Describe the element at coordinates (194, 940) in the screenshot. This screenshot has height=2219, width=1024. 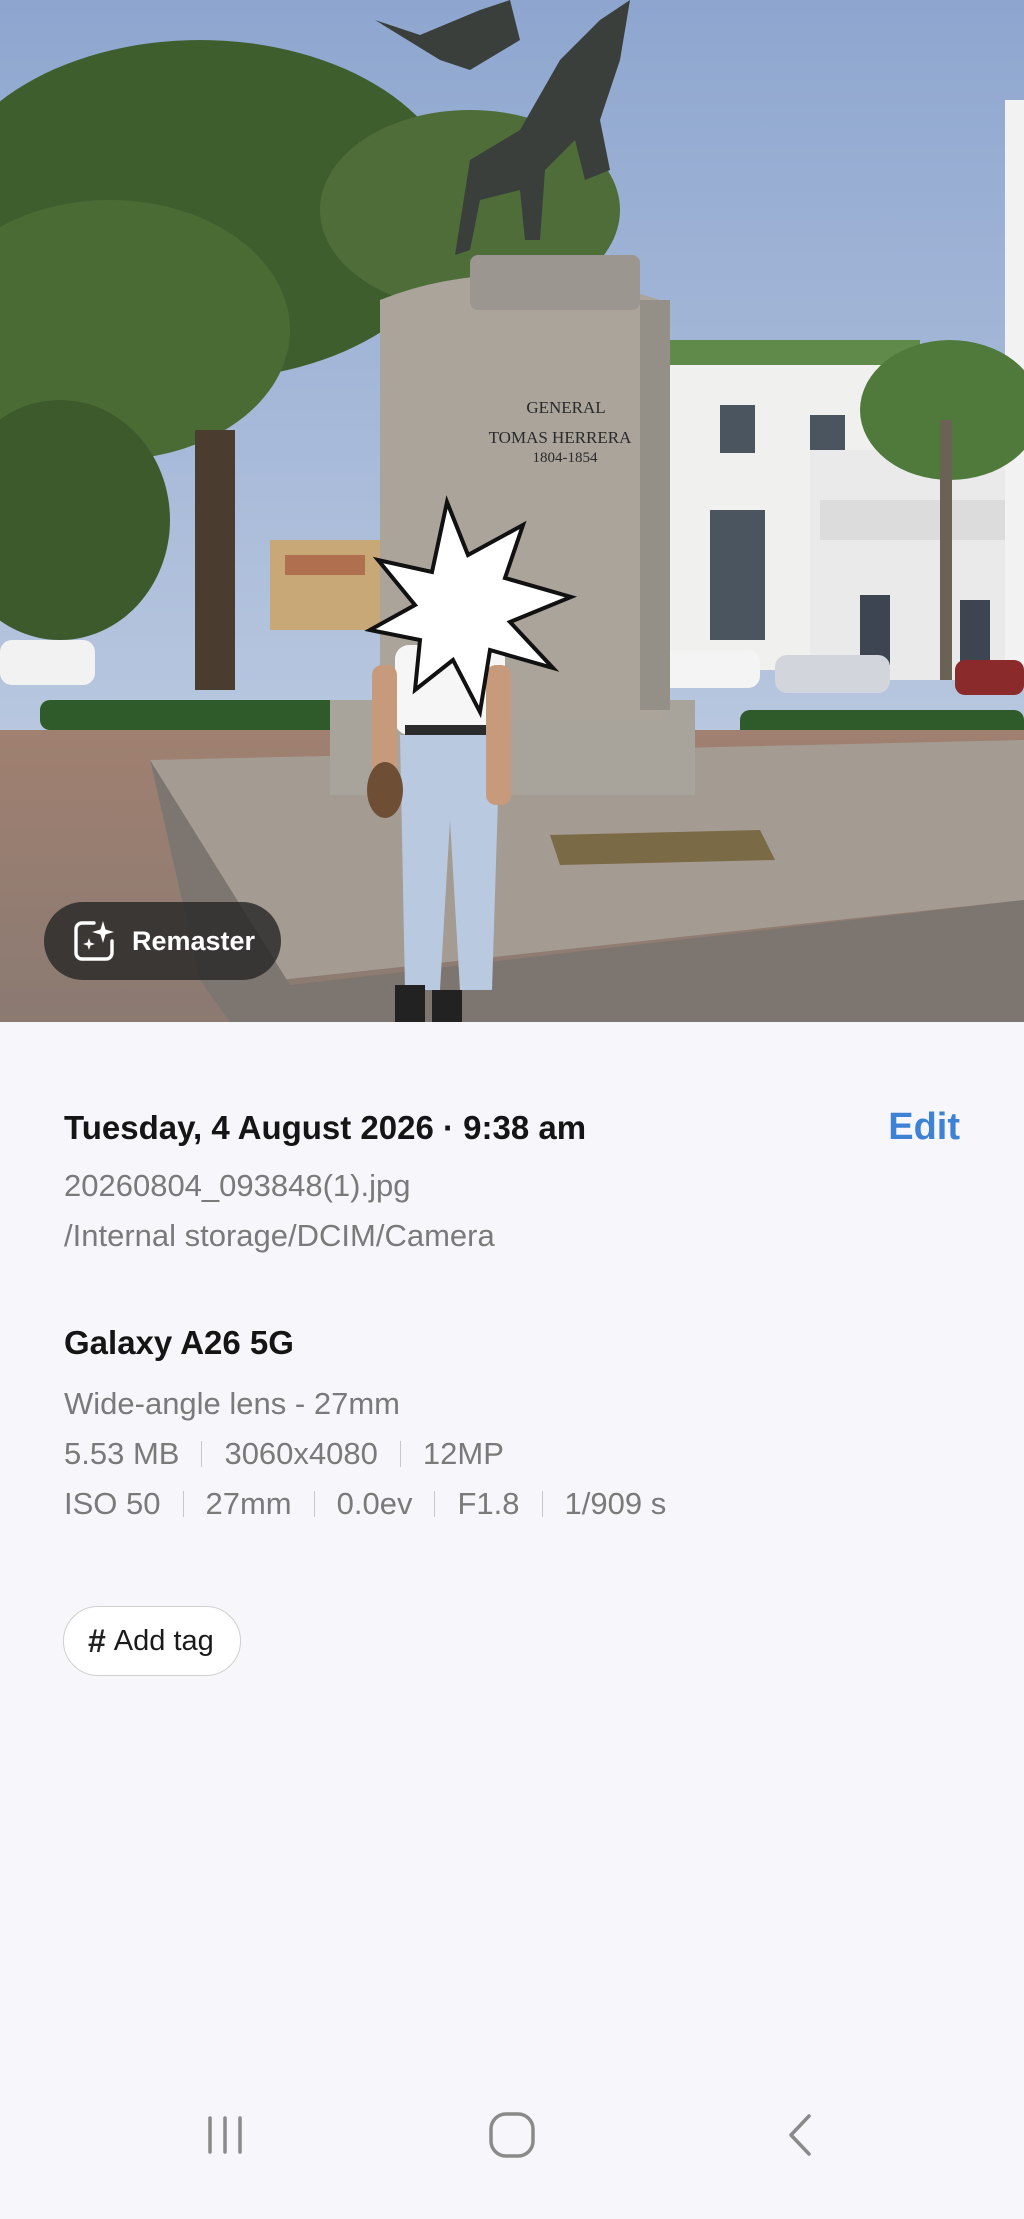
I see `remaster-label: Remaster` at that location.